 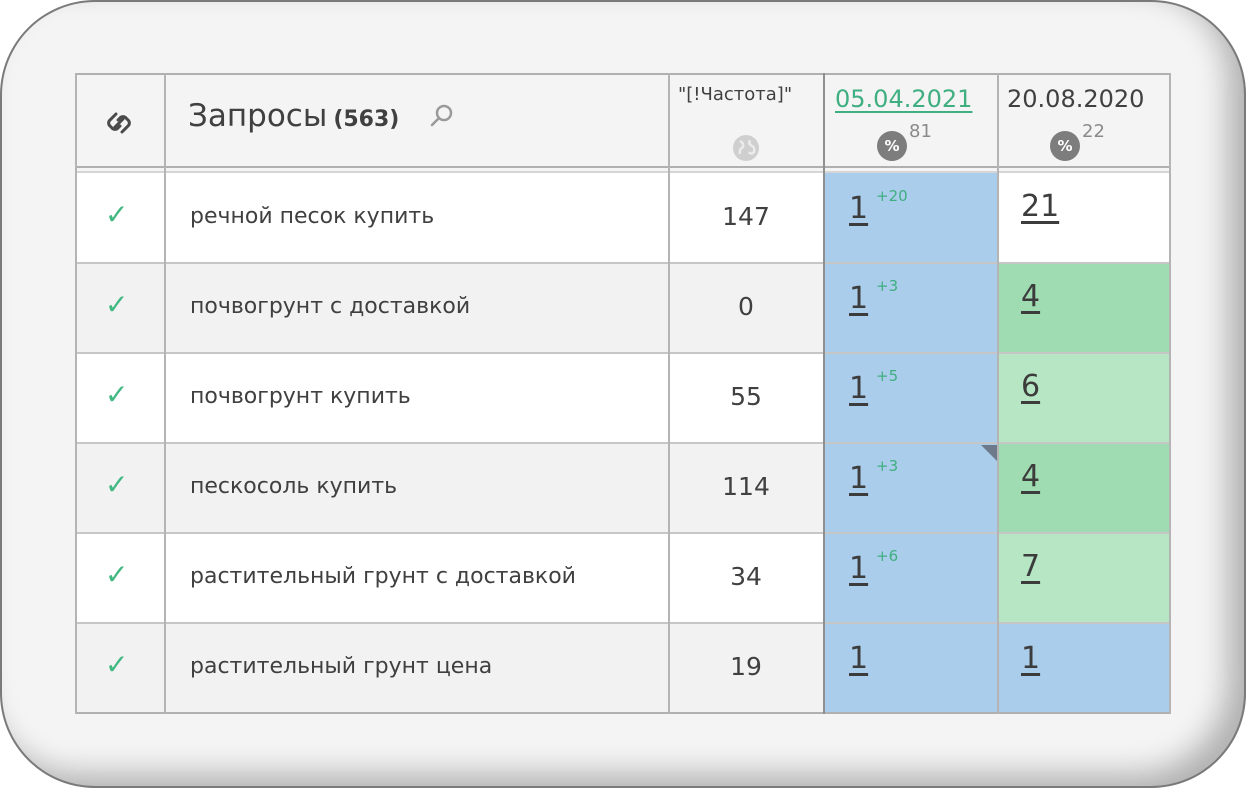 What do you see at coordinates (1075, 99) in the screenshot?
I see `date-column-2: 20.08.2020` at bounding box center [1075, 99].